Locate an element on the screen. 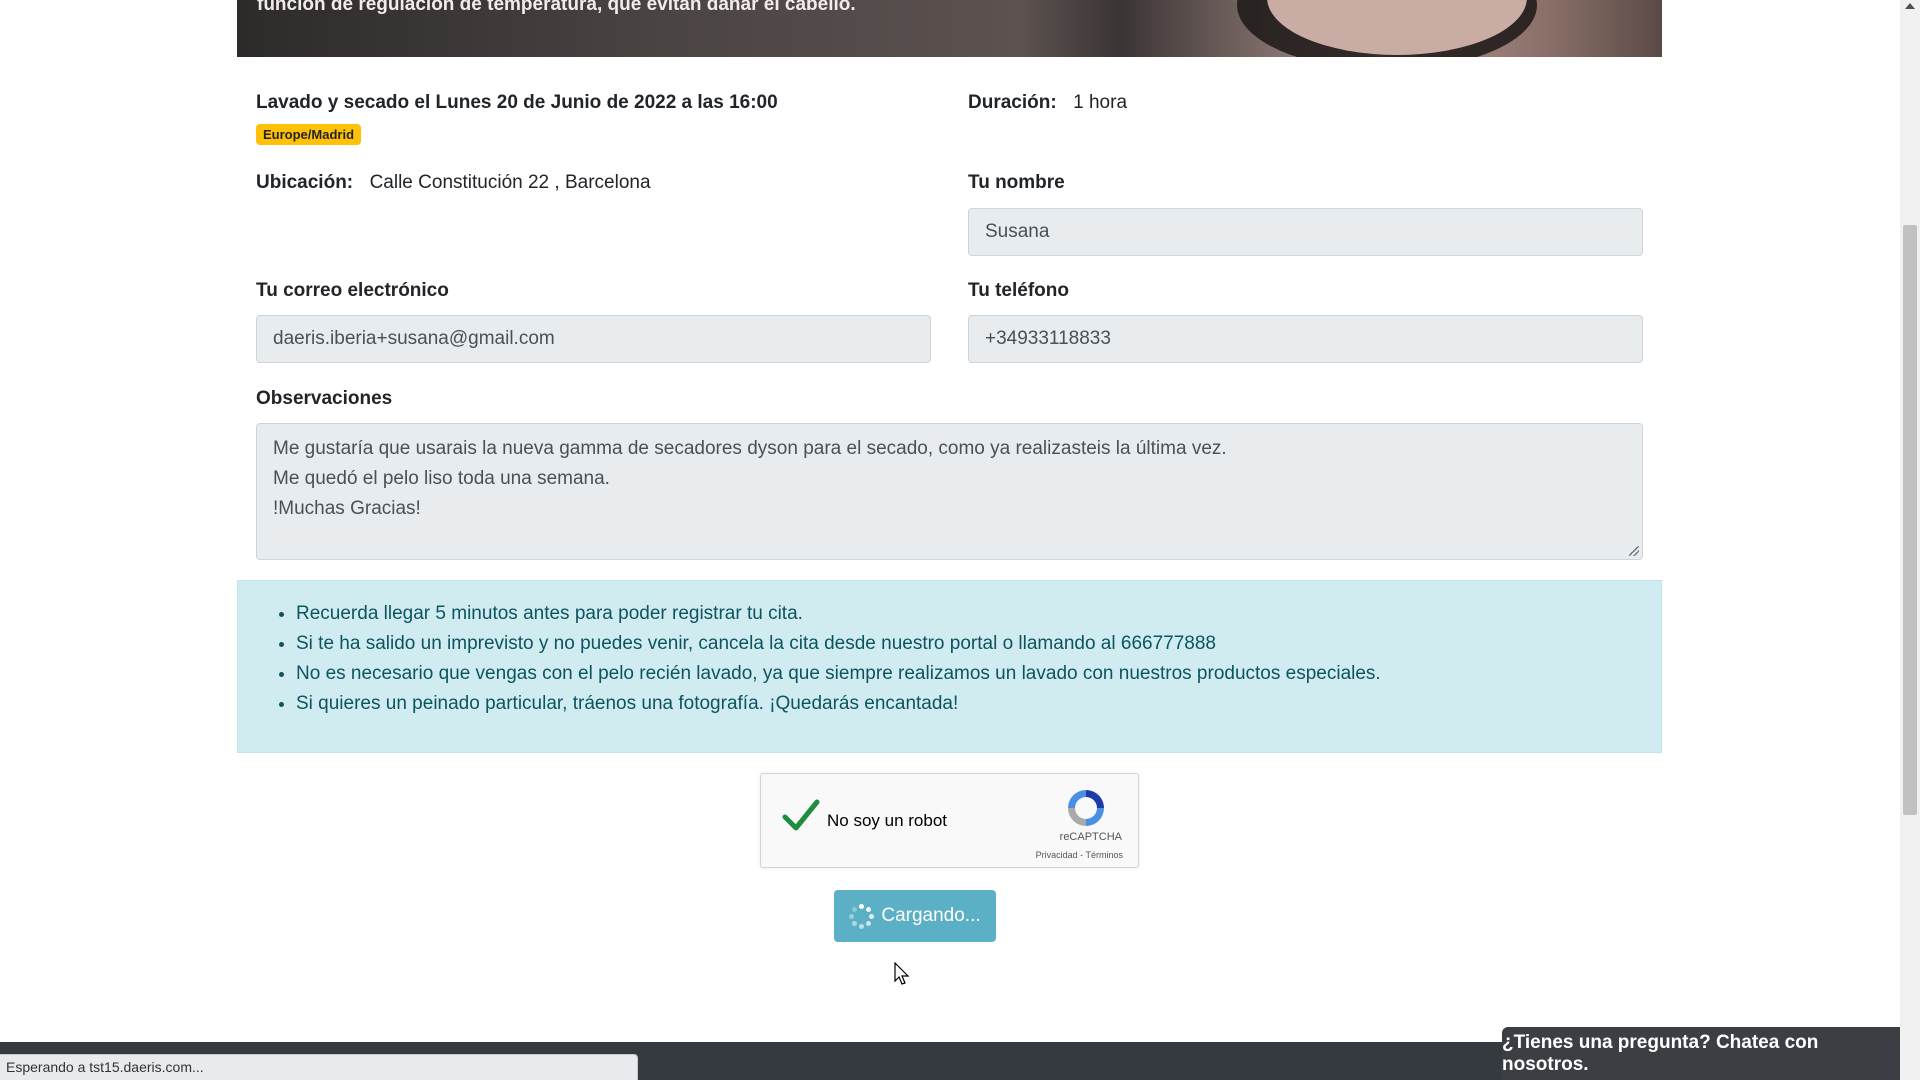  name-field: Susana is located at coordinates (1305, 232).